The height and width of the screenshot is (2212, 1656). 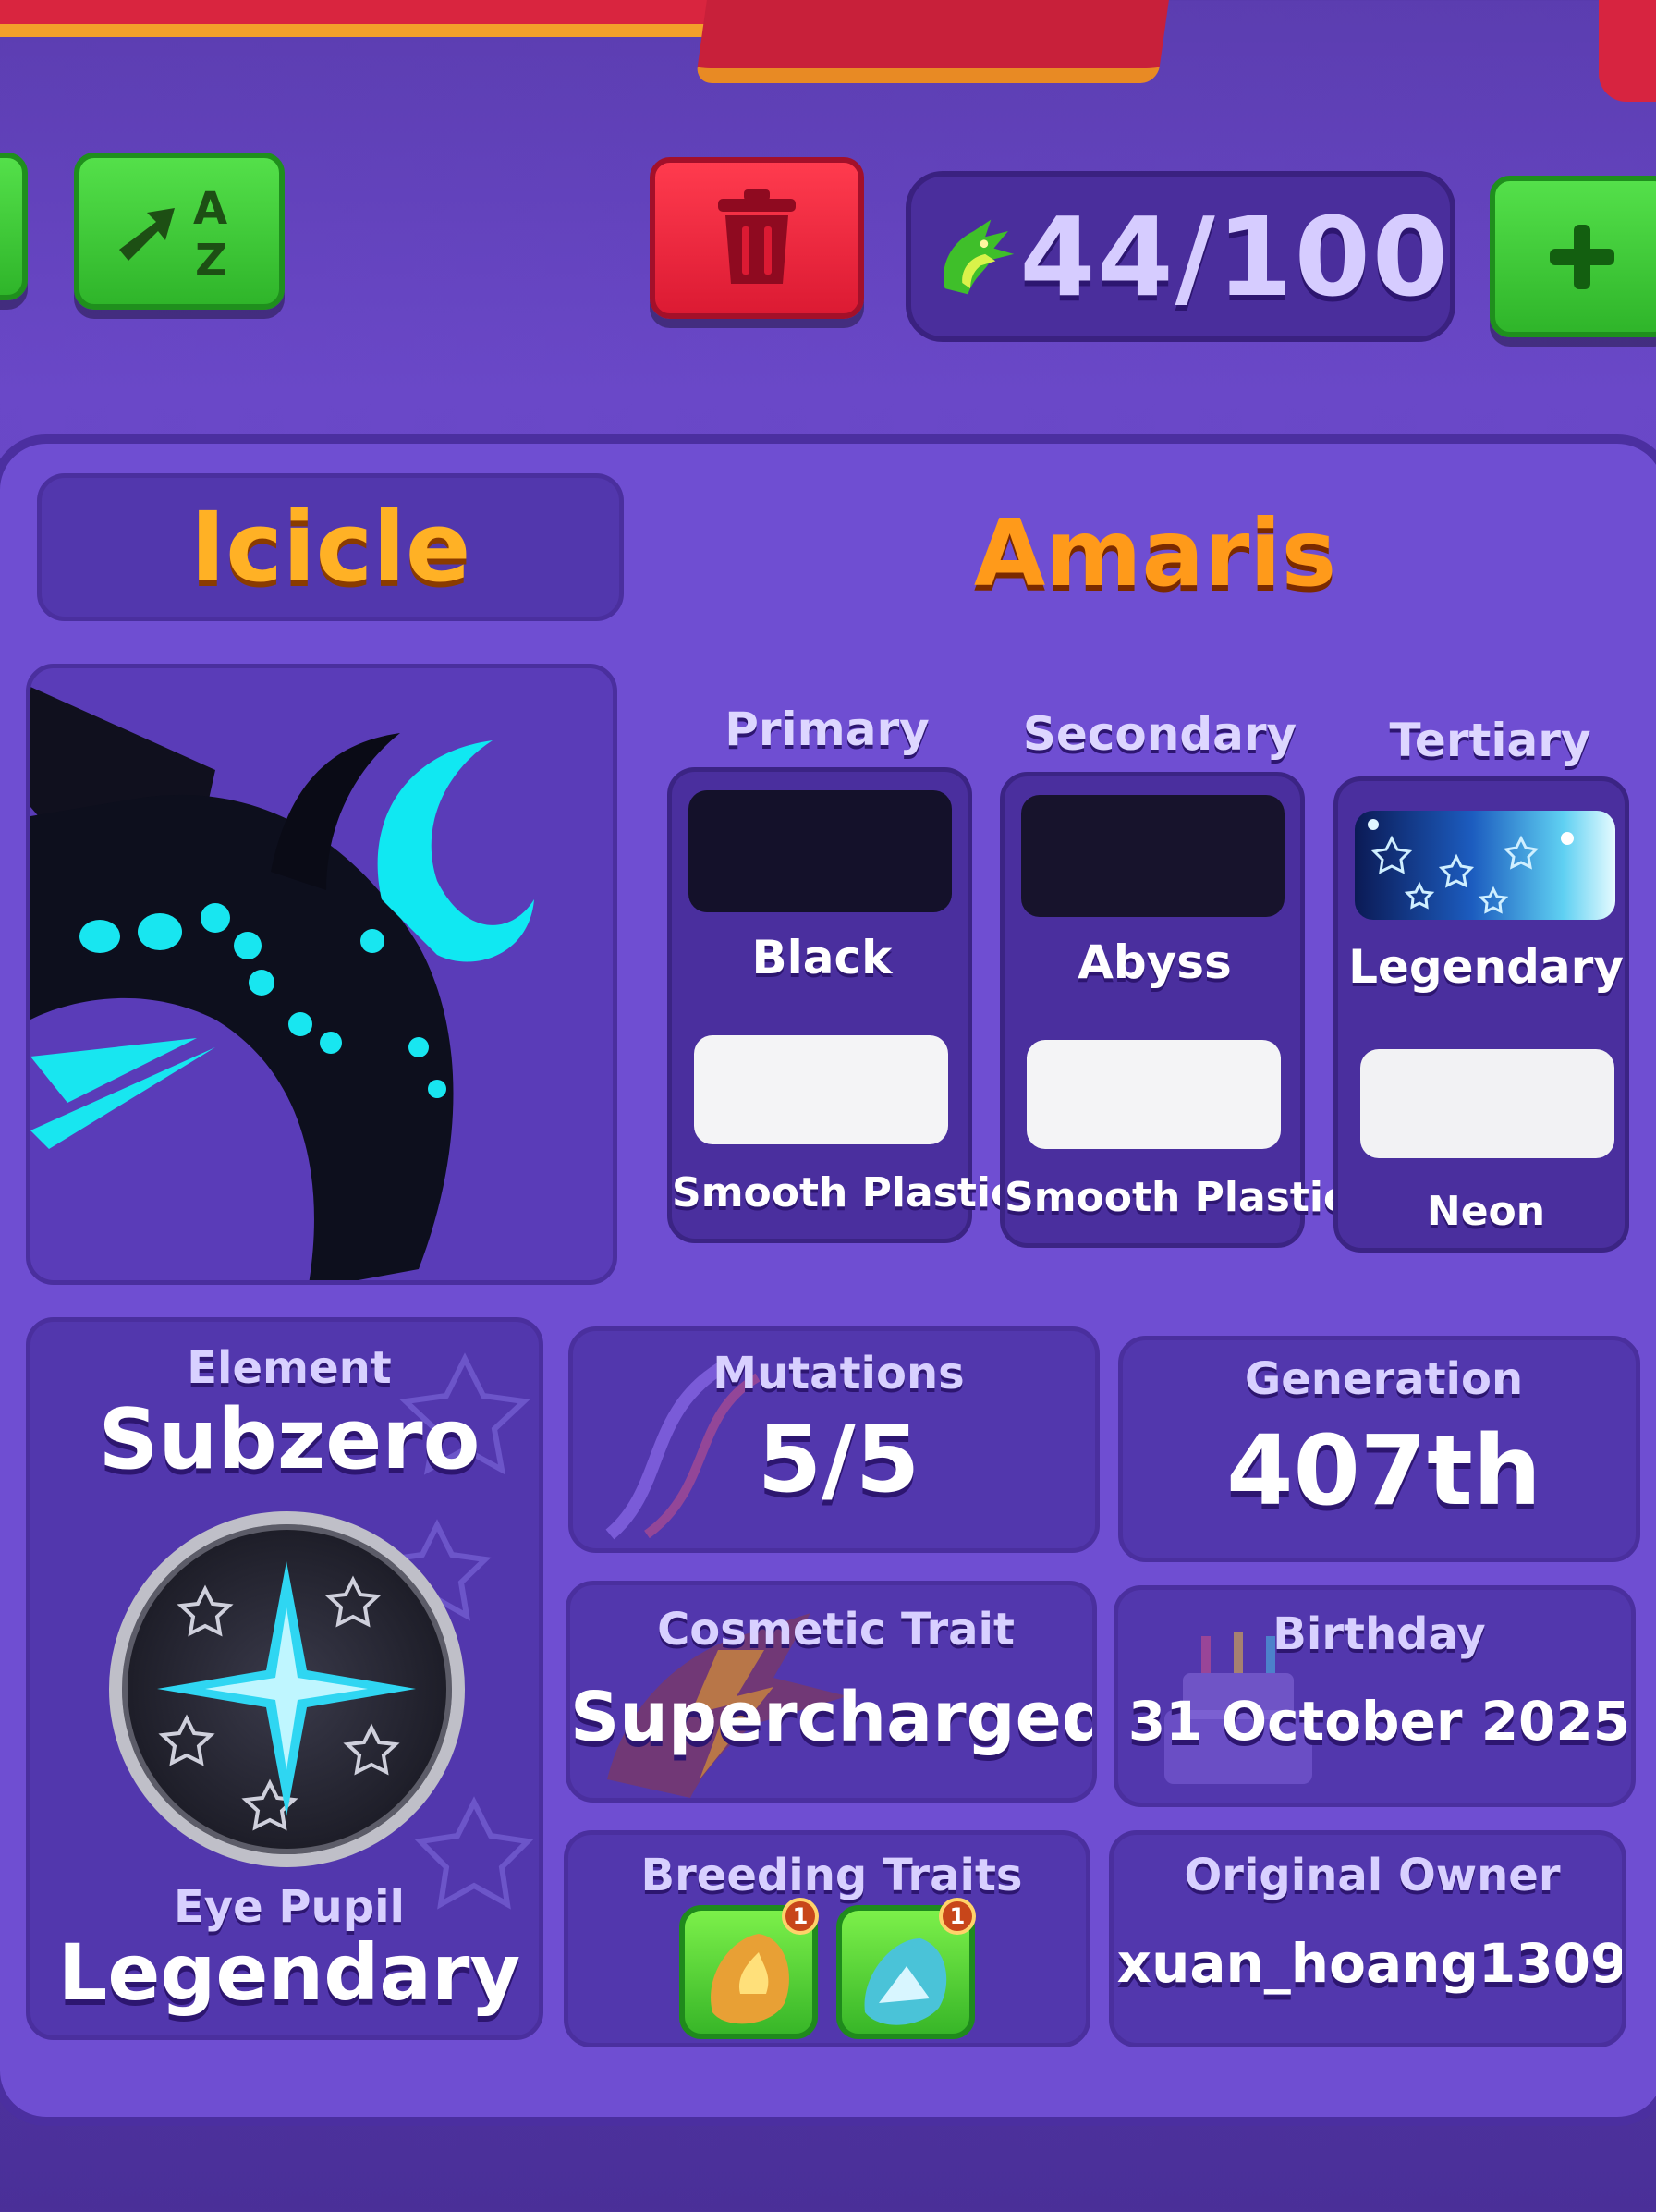 I want to click on add-slots-button, so click(x=1573, y=256).